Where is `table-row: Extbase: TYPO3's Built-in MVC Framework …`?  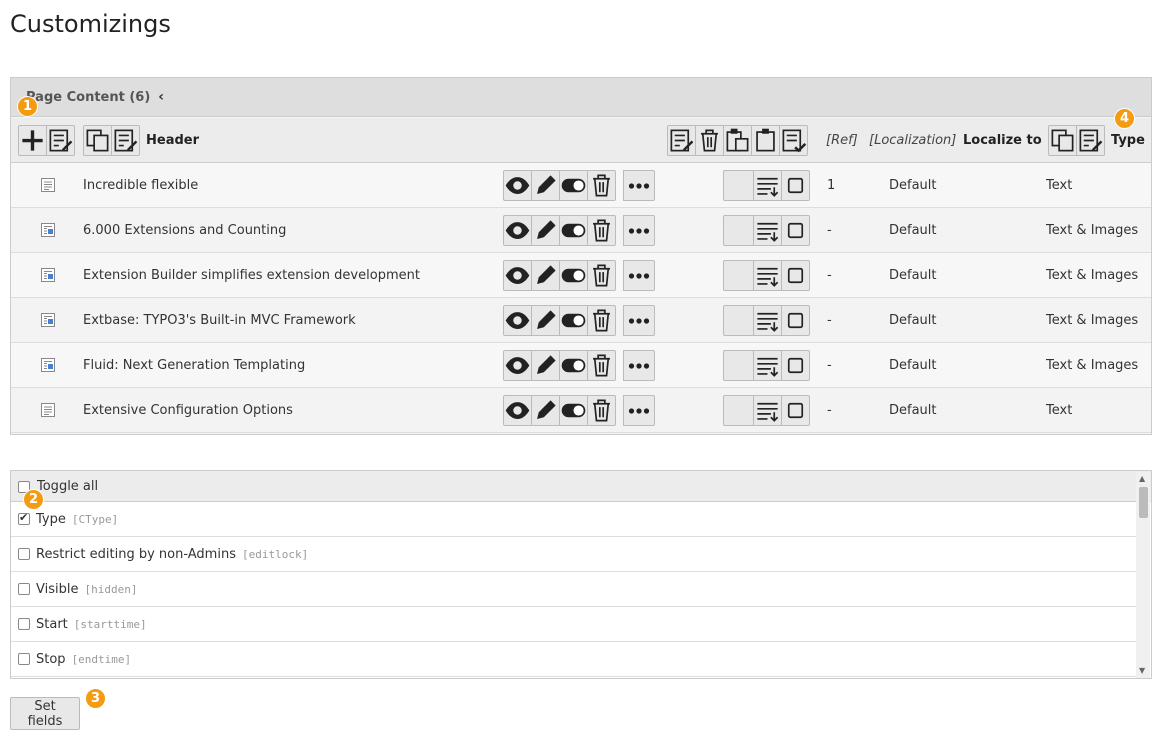 table-row: Extbase: TYPO3's Built-in MVC Framework … is located at coordinates (581, 320).